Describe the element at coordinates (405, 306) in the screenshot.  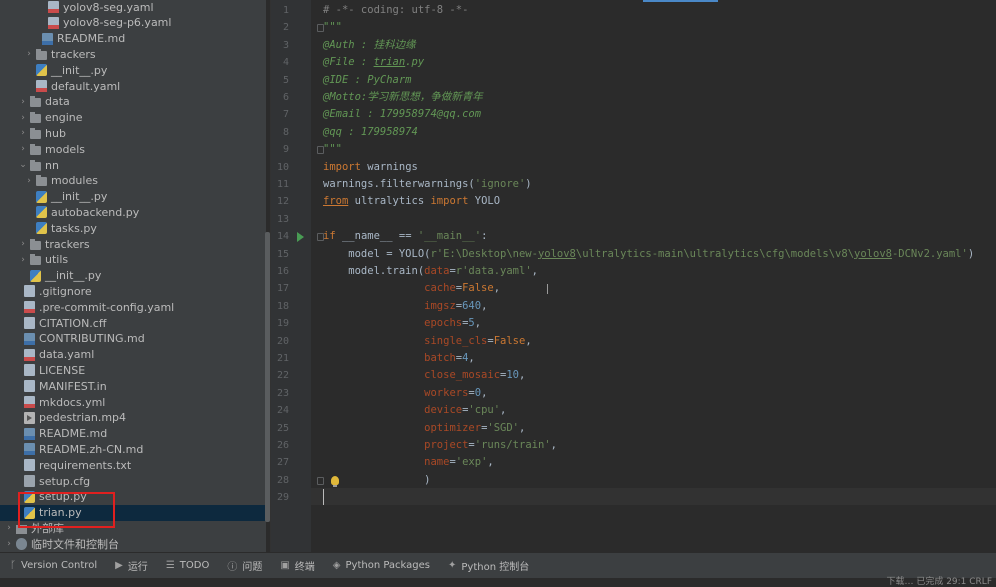
I see `code-line: imgsz=640,` at that location.